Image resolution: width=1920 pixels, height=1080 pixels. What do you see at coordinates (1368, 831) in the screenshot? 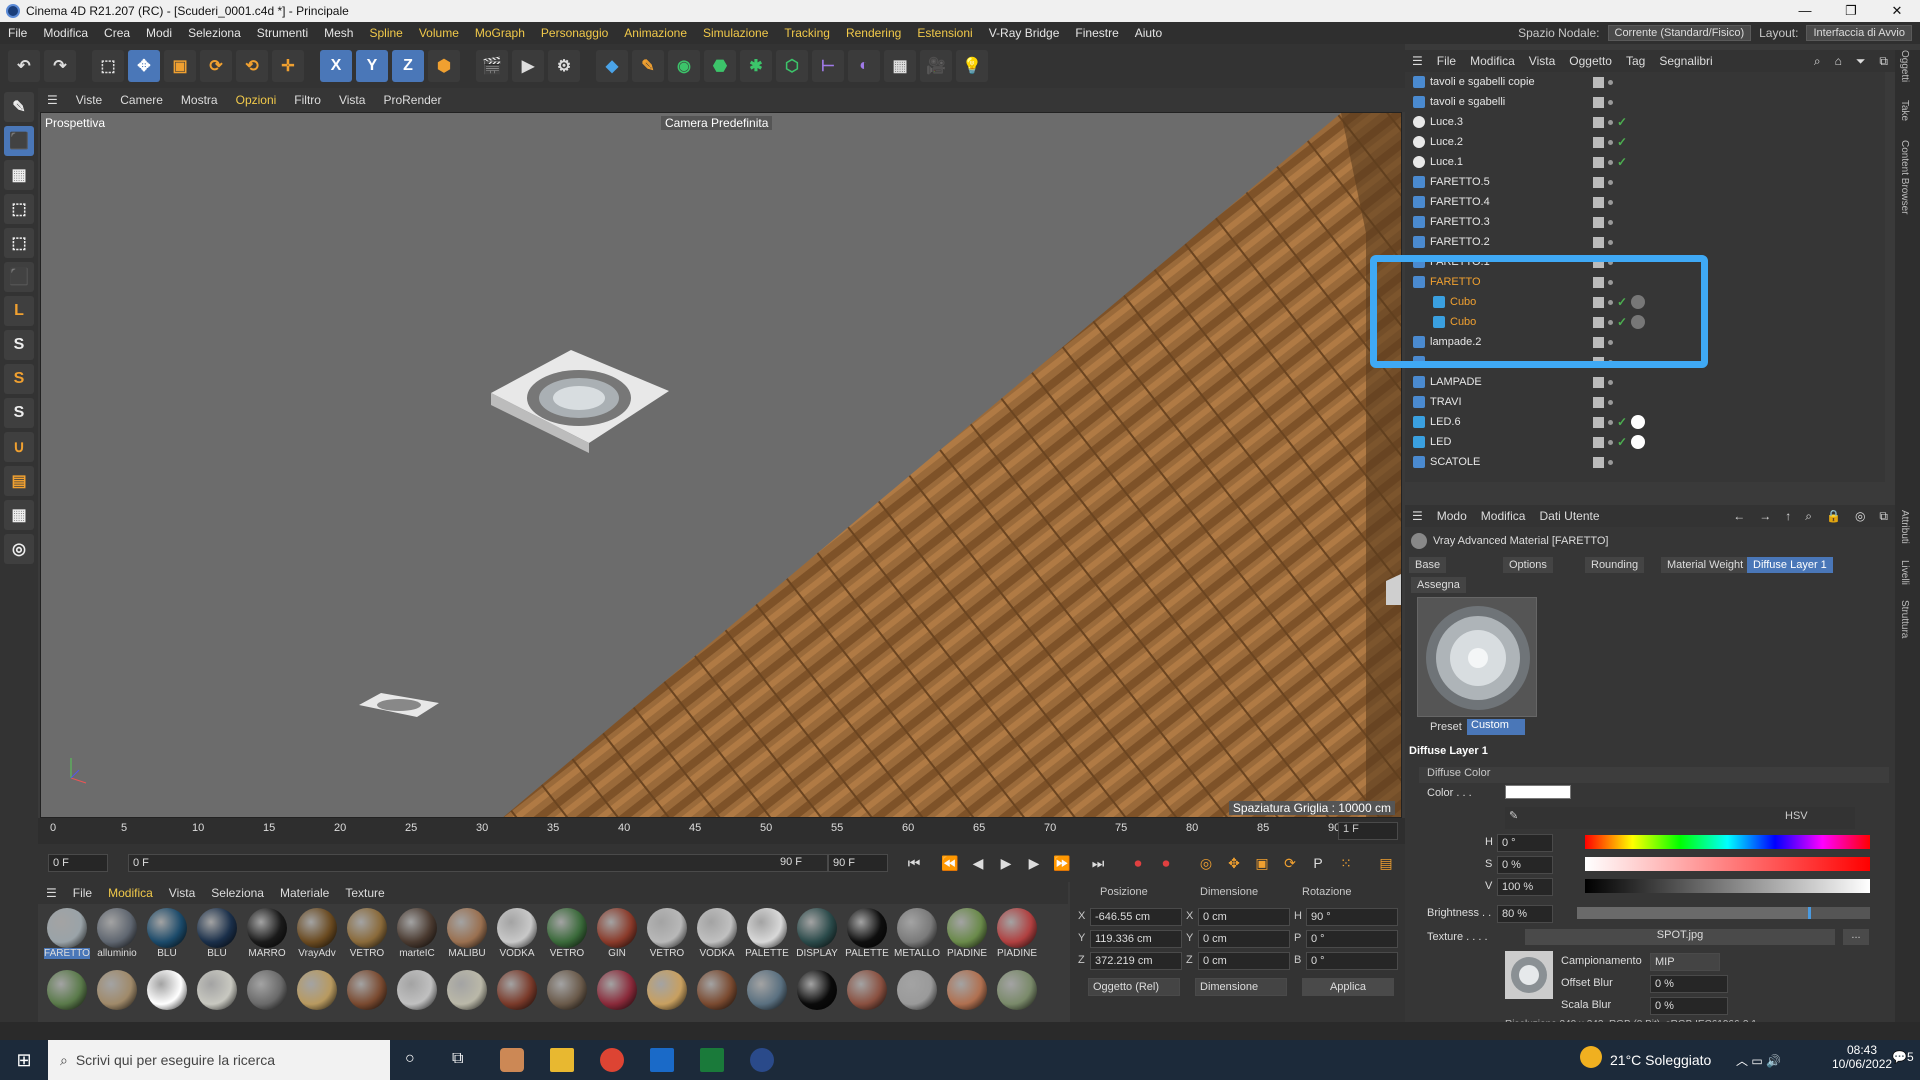
I see `frame-end-field: 1 F` at bounding box center [1368, 831].